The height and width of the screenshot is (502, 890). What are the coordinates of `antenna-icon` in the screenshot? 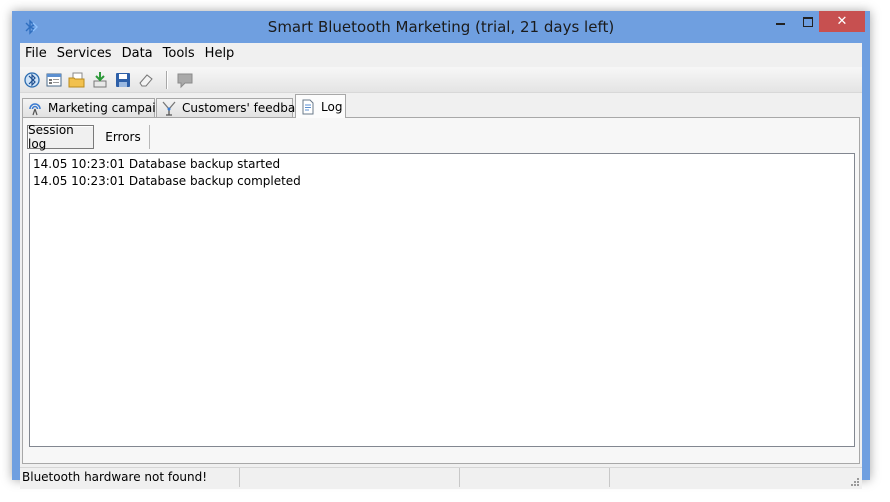 It's located at (169, 108).